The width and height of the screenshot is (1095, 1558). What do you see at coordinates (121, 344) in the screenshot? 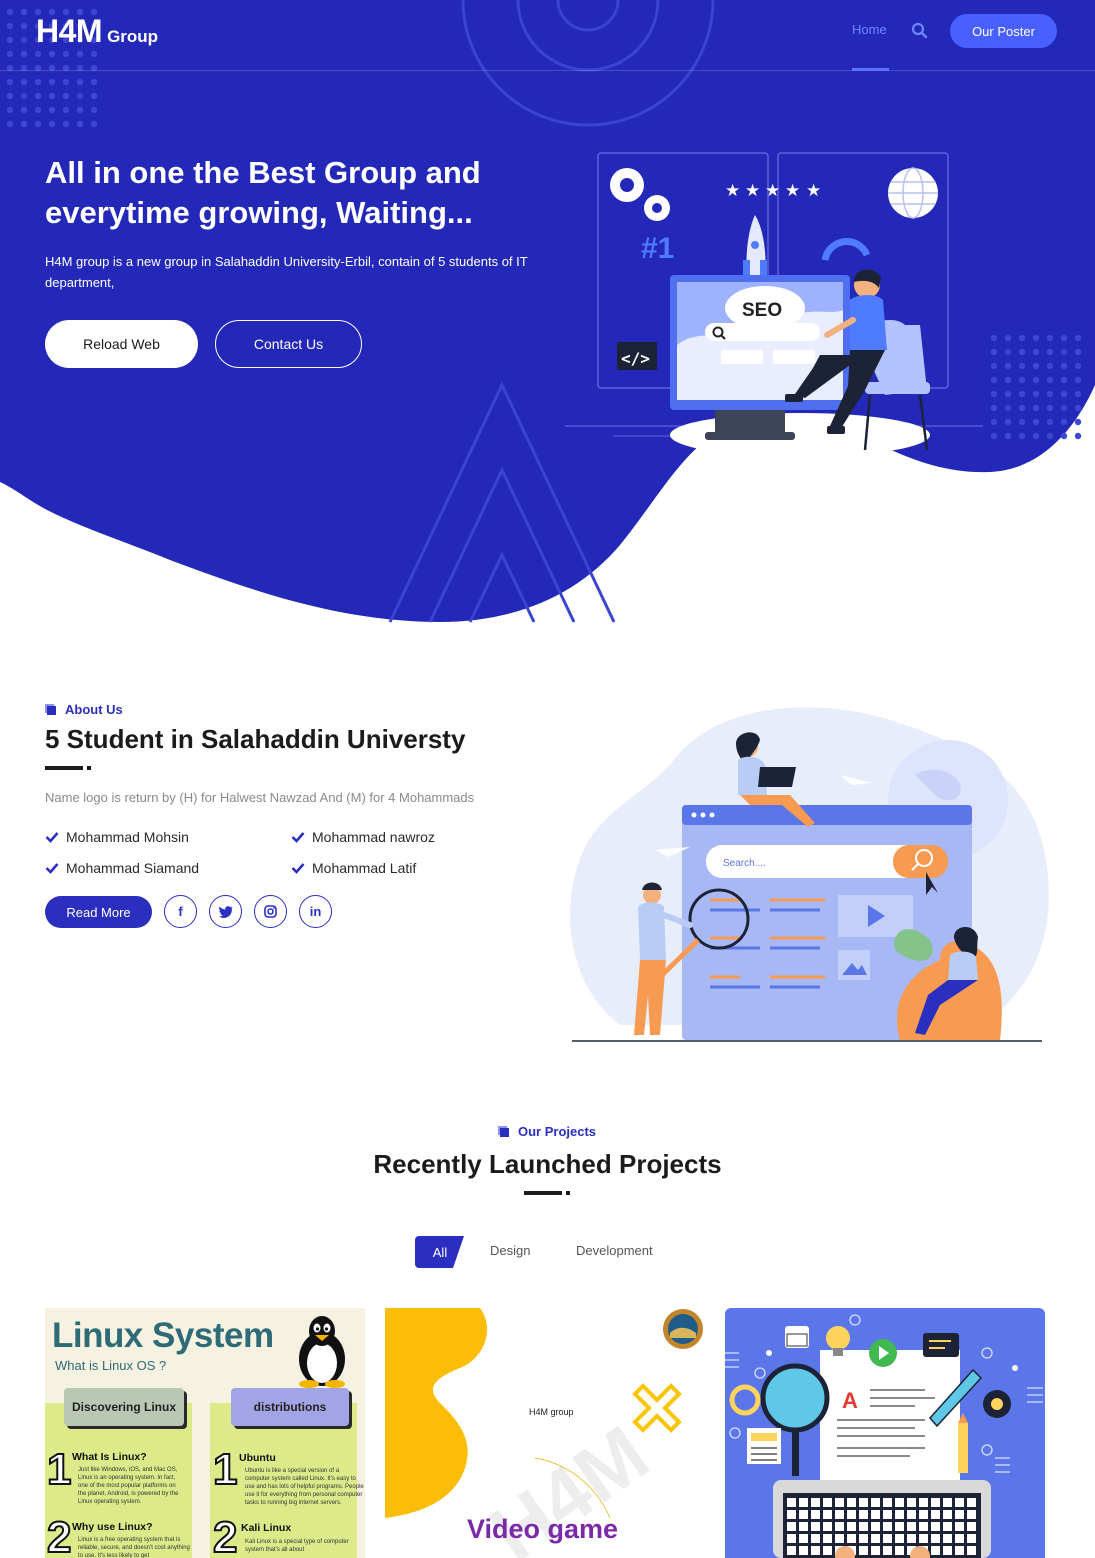
I see `reload-web-button: Reload Web` at bounding box center [121, 344].